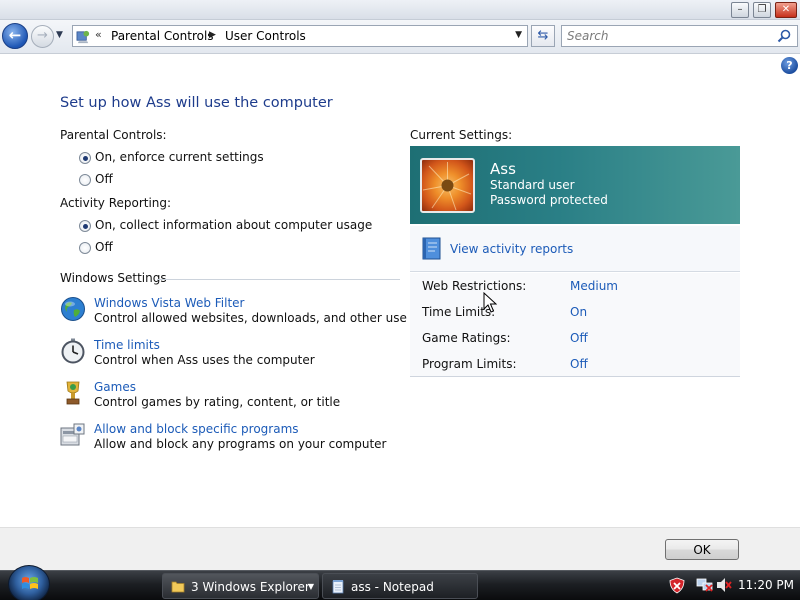  I want to click on current-settings-heading: Current Settings:, so click(461, 135).